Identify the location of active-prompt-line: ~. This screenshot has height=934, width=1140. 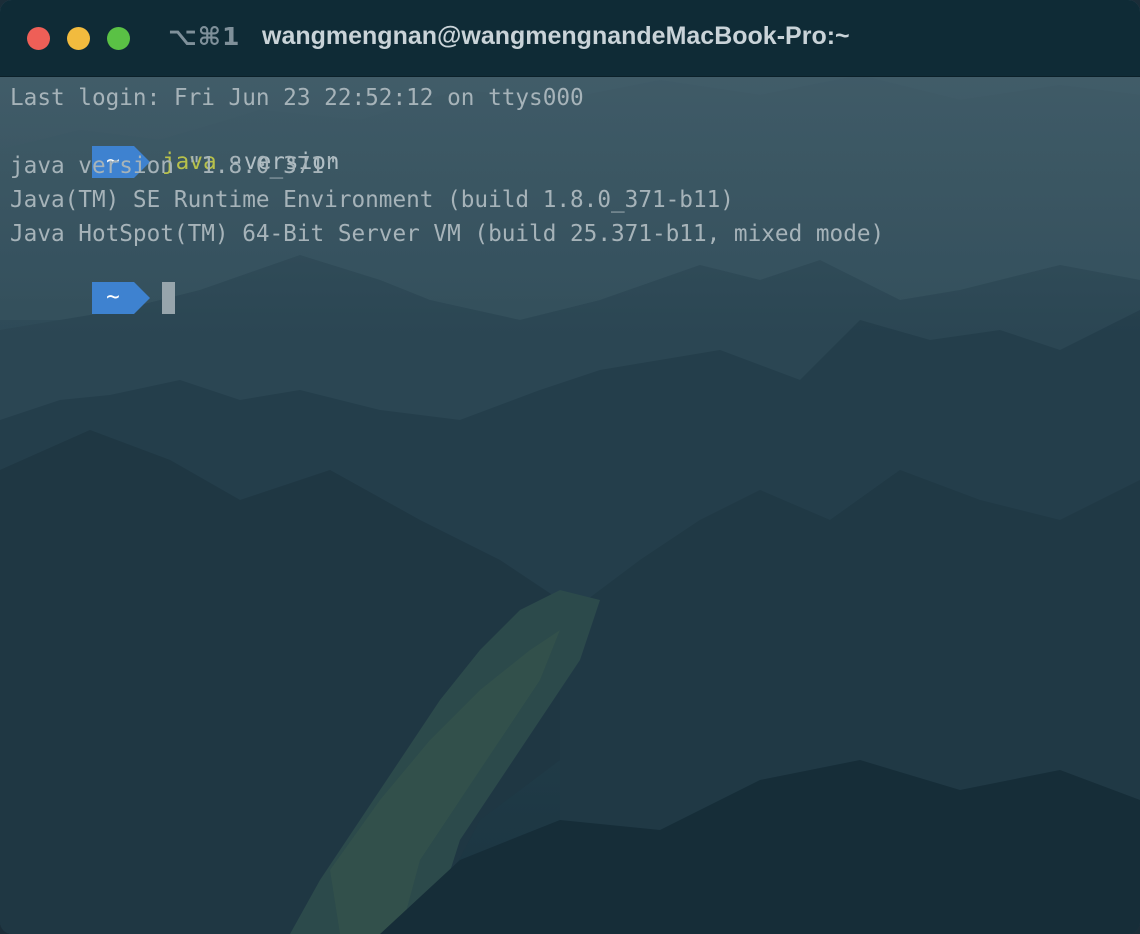
(570, 283).